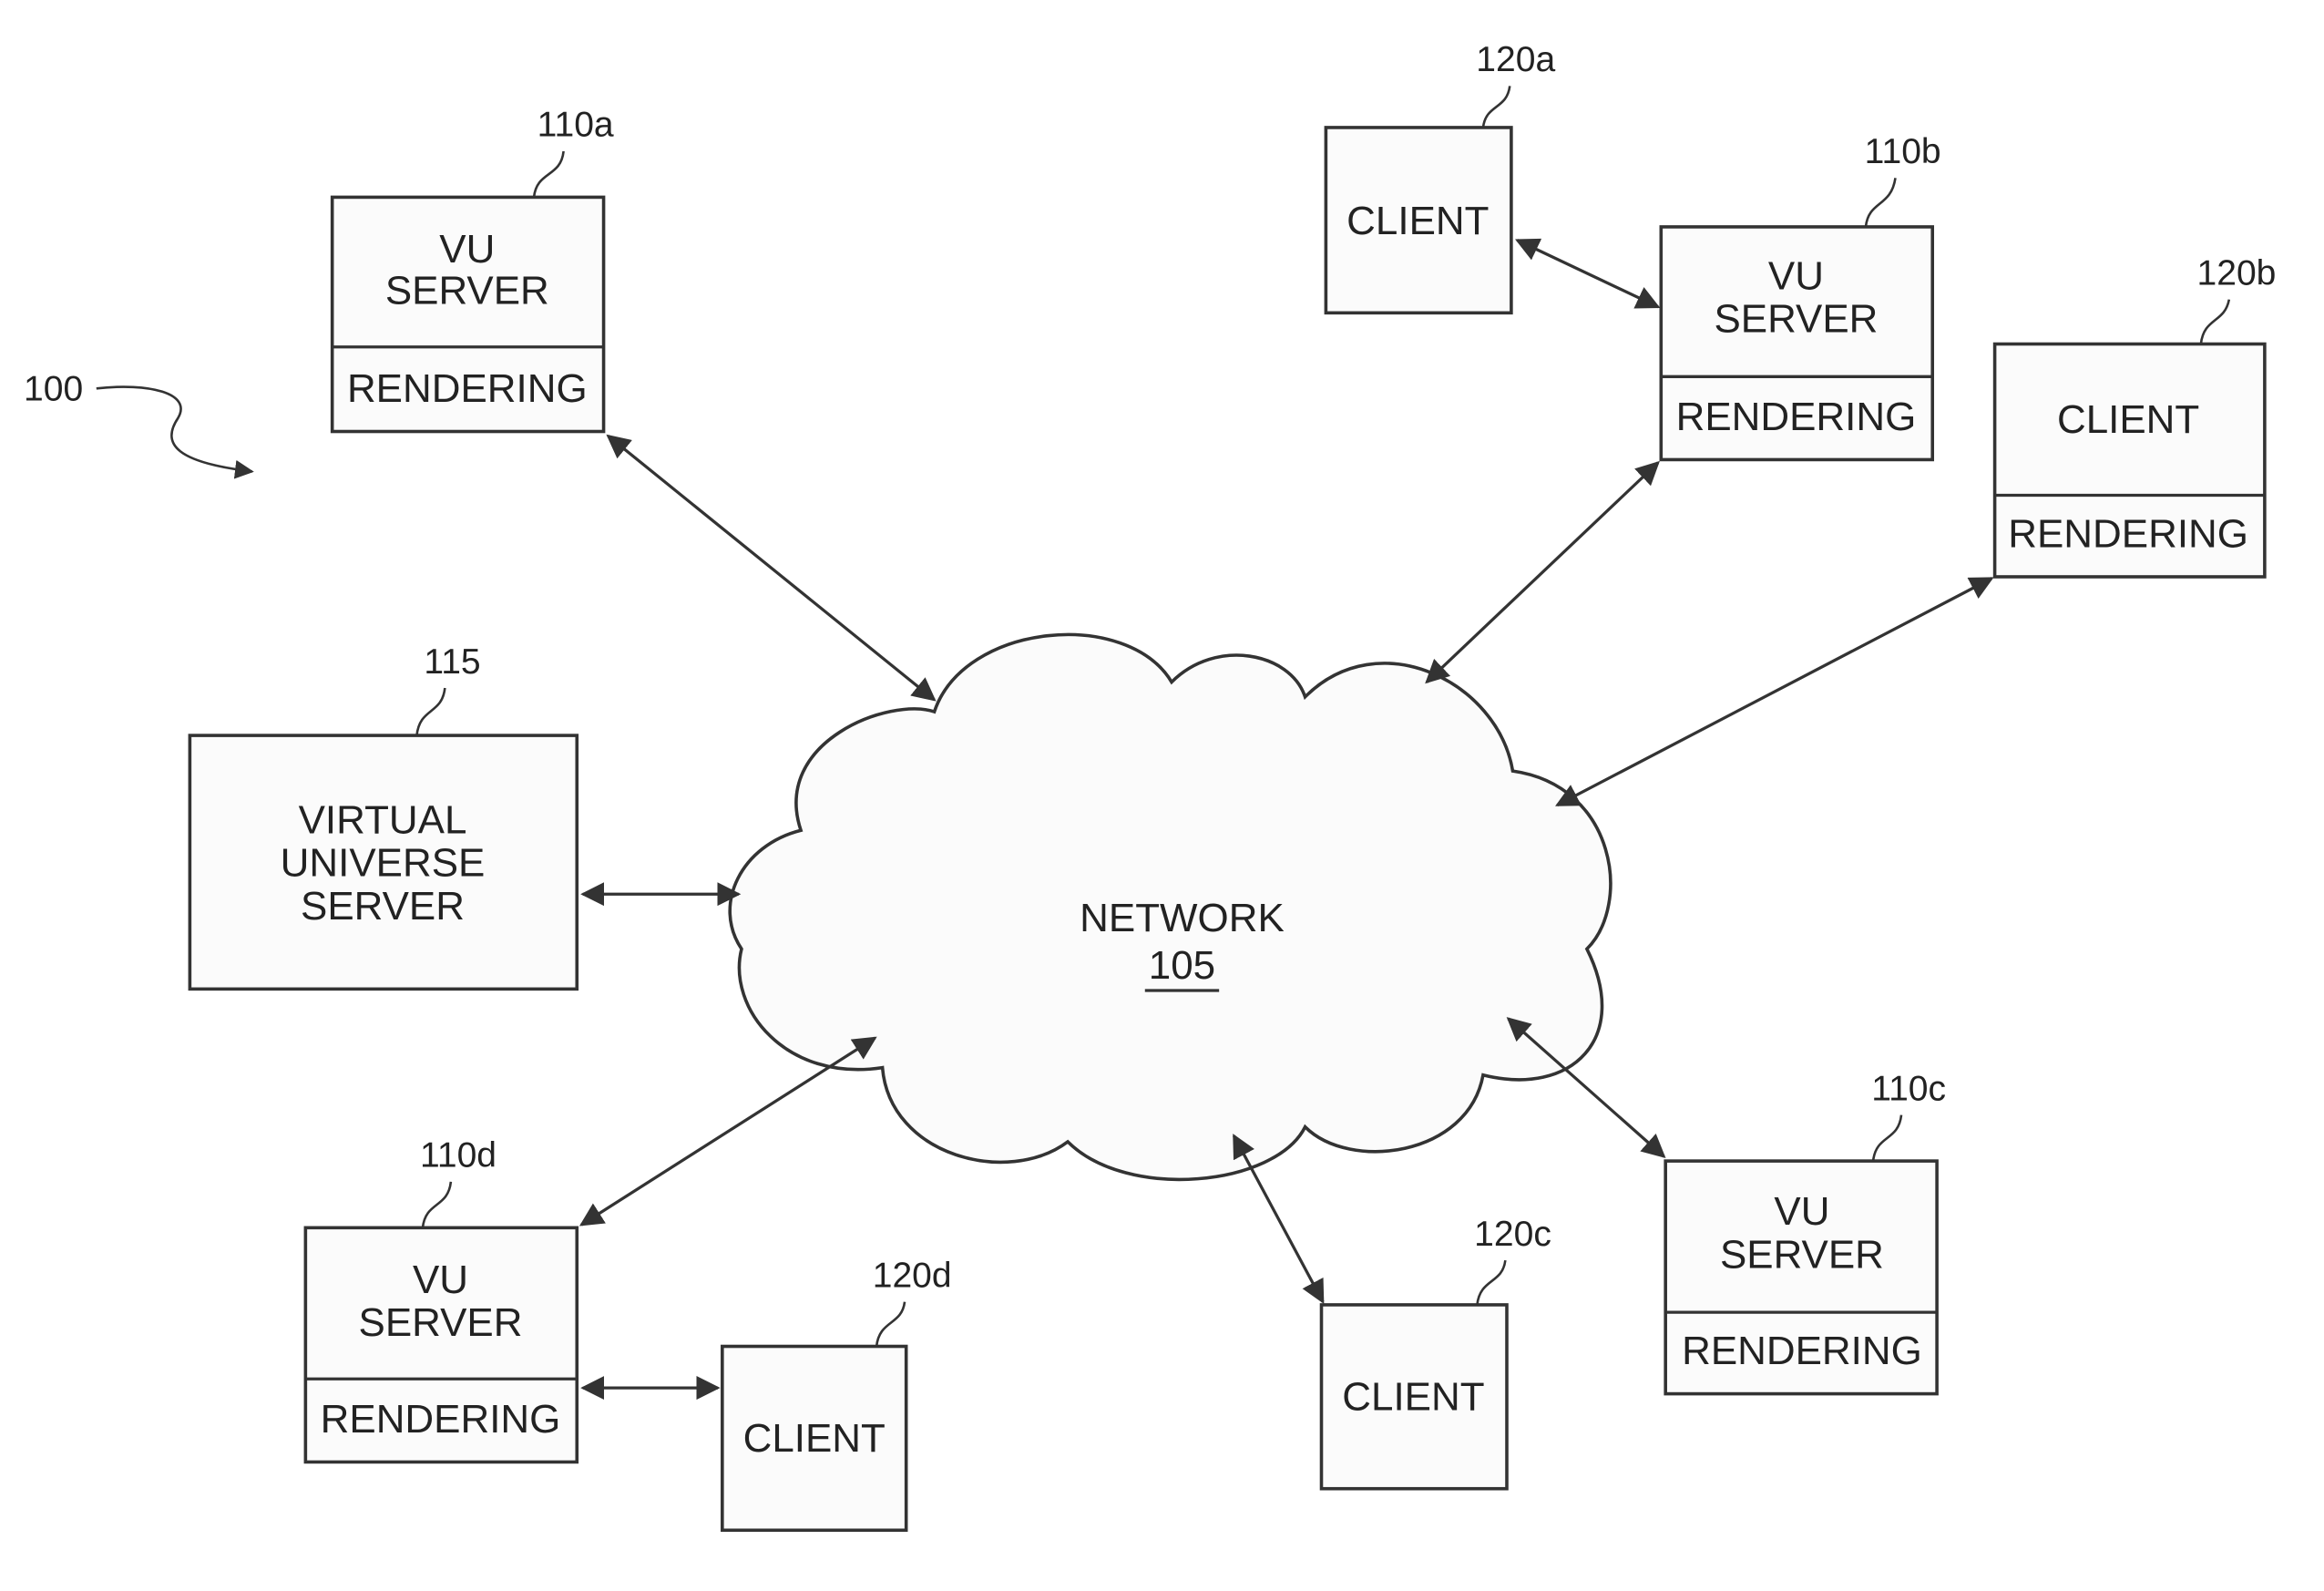  I want to click on vu-server-110b: 110b VU SERVER RENDERING, so click(1800, 297).